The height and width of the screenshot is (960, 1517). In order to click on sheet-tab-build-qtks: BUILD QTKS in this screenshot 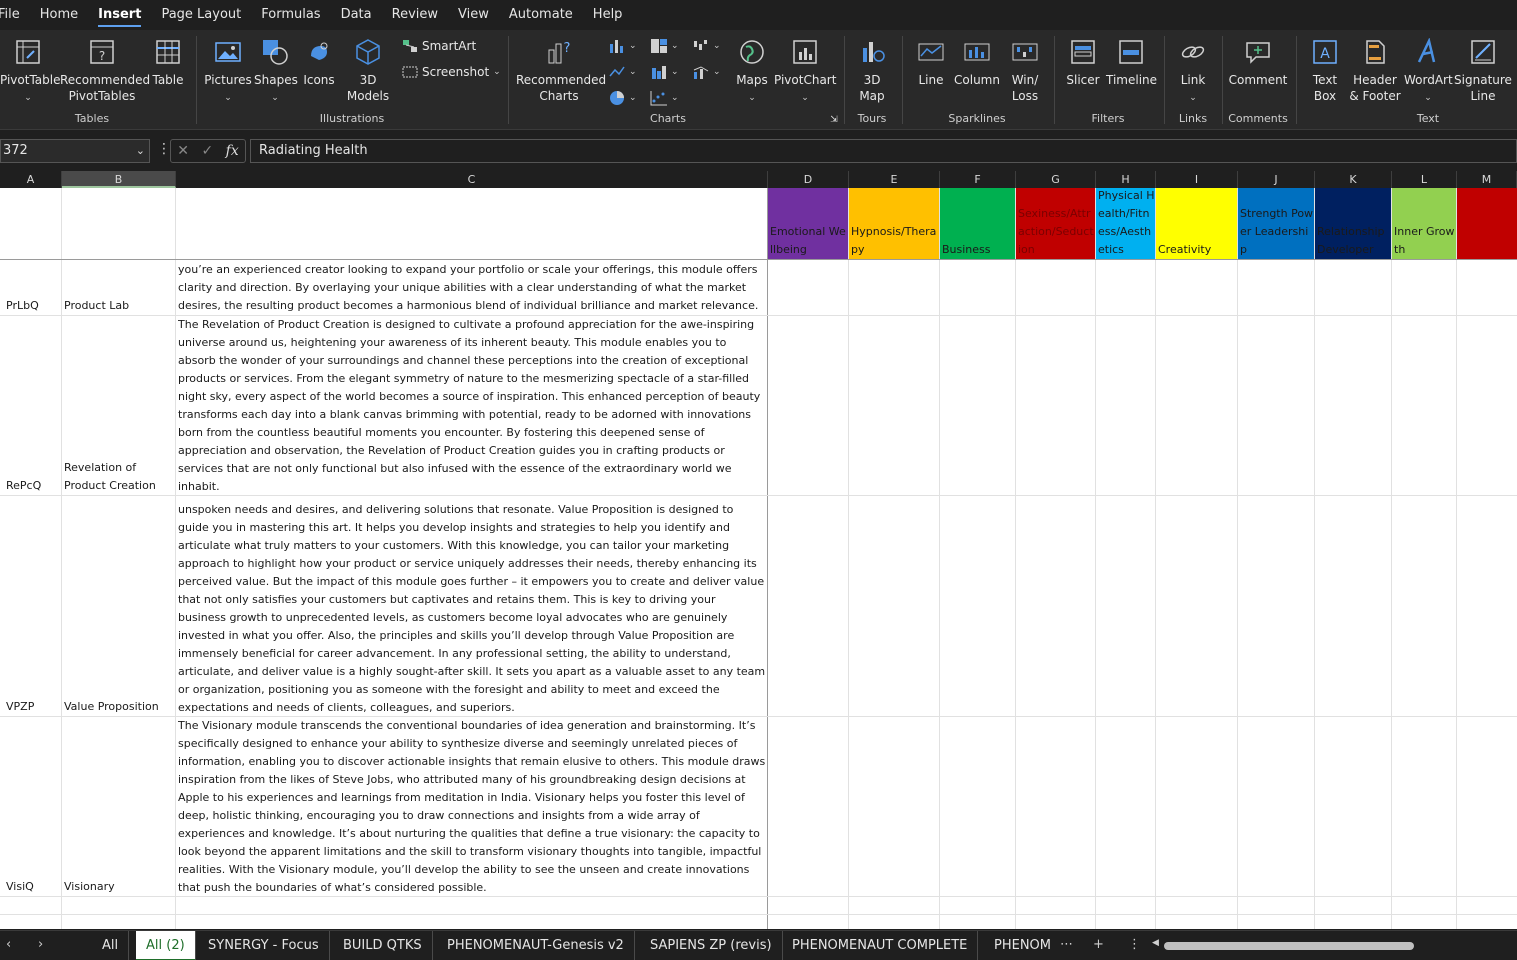, I will do `click(383, 945)`.